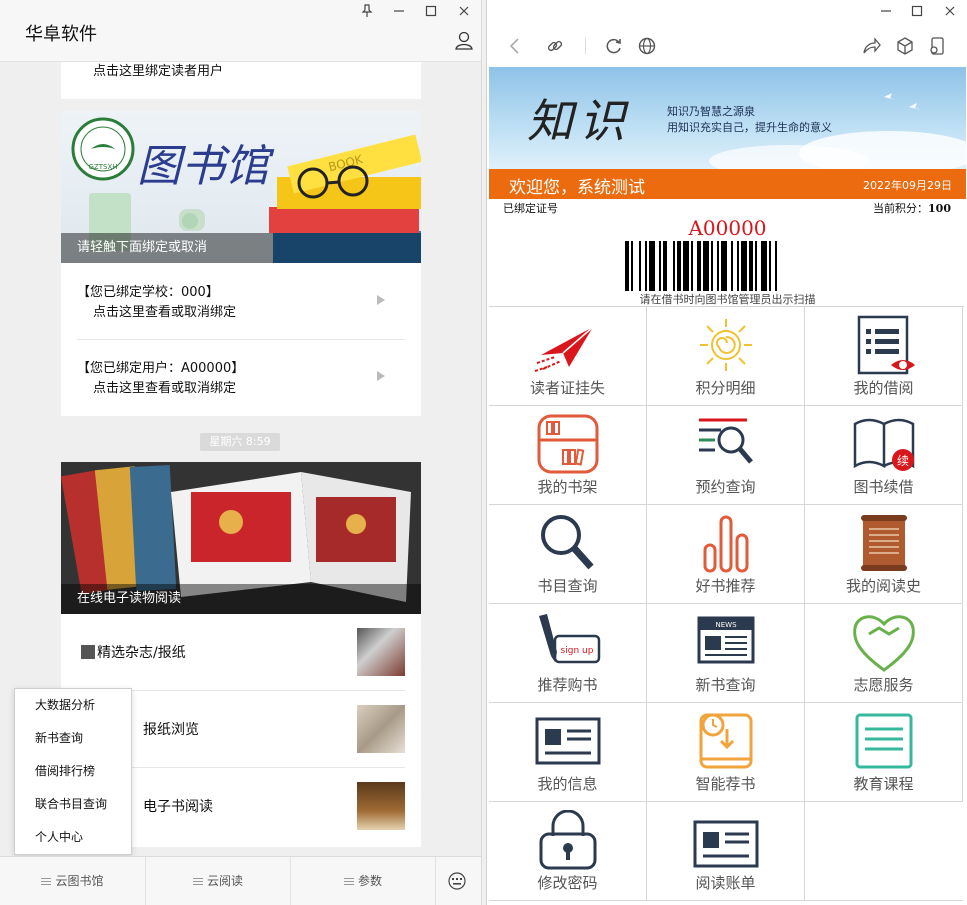 The image size is (967, 905). What do you see at coordinates (905, 46) in the screenshot?
I see `cube-icon` at bounding box center [905, 46].